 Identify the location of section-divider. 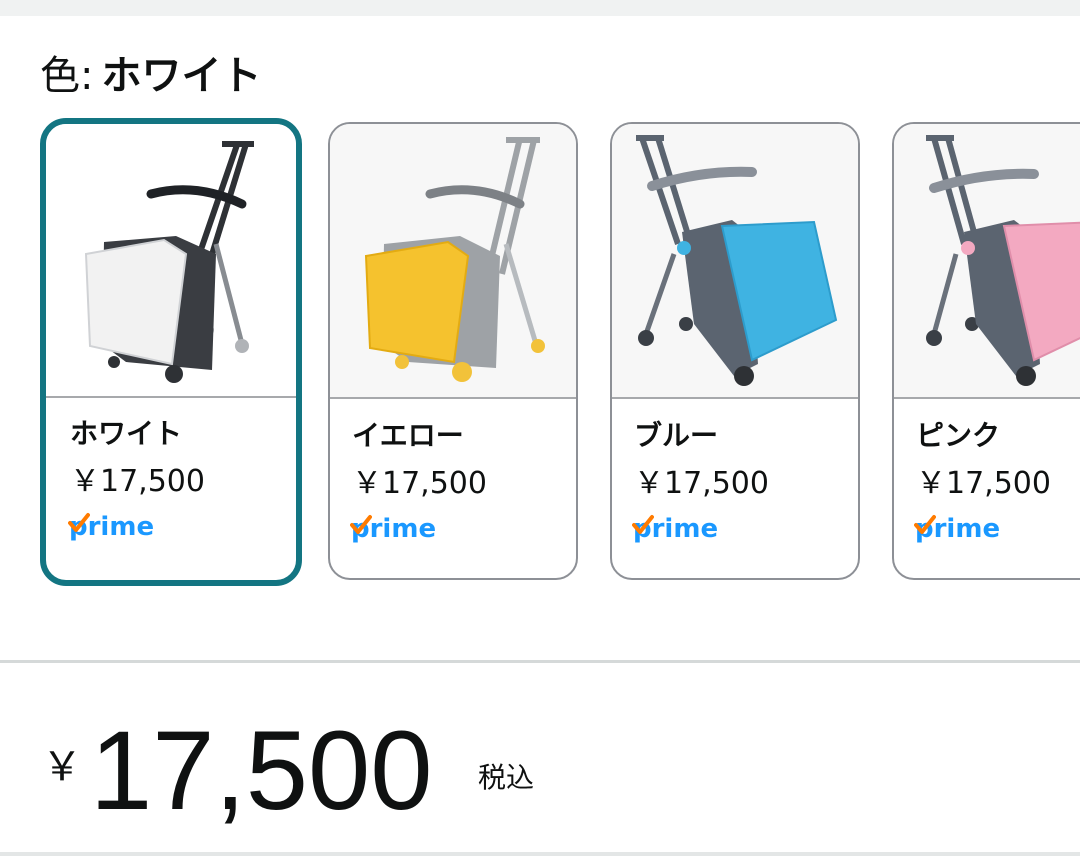
(540, 661).